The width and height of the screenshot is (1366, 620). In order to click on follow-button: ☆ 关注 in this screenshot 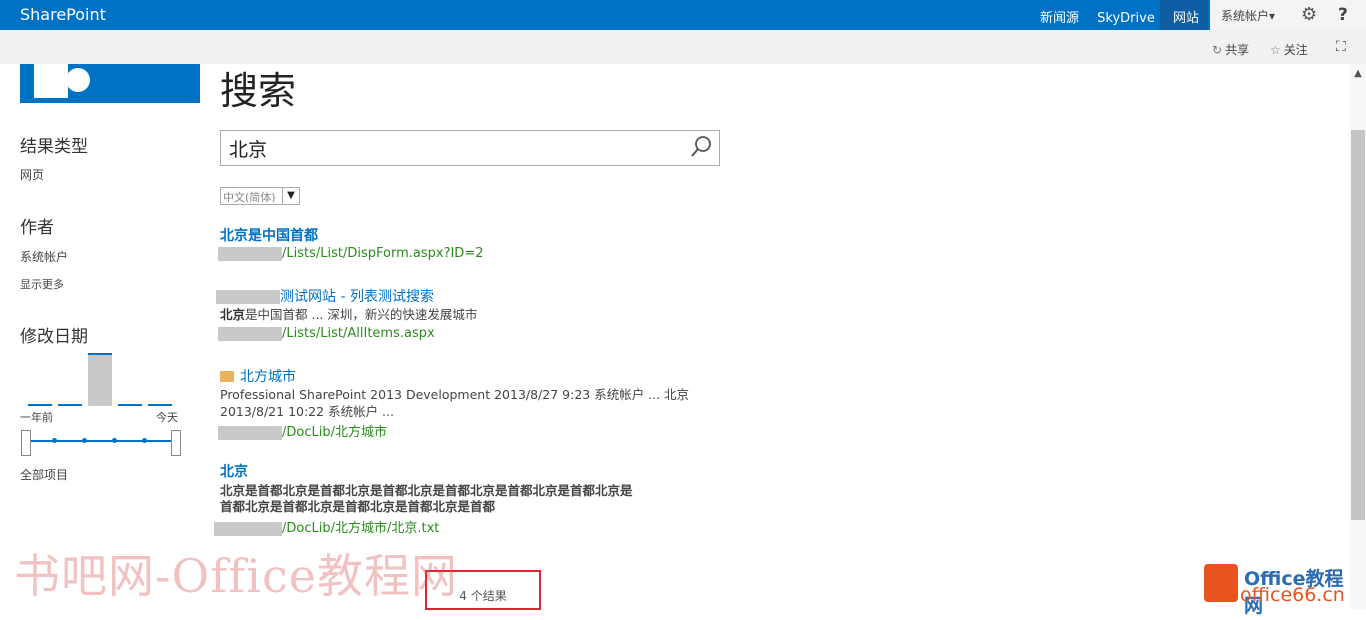, I will do `click(1289, 49)`.